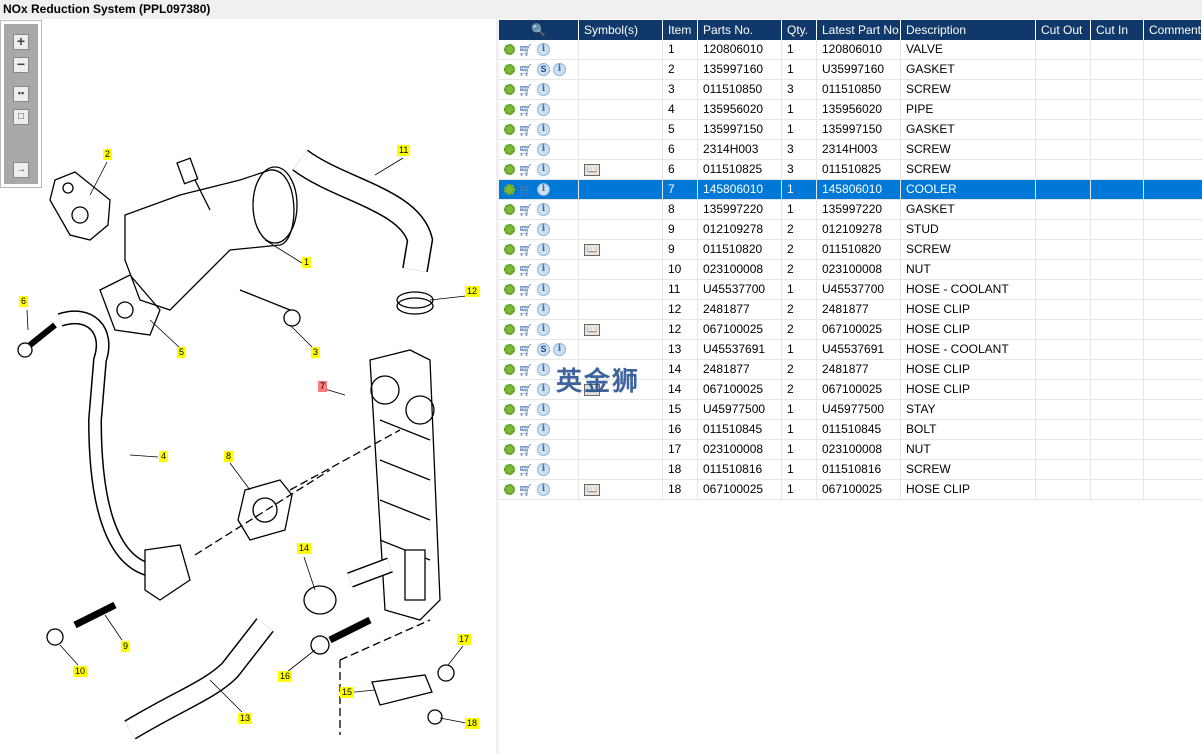  Describe the element at coordinates (850, 190) in the screenshot. I see `table-row: 🛒︎ i 7 145806010 1 145806010 COOLER` at that location.